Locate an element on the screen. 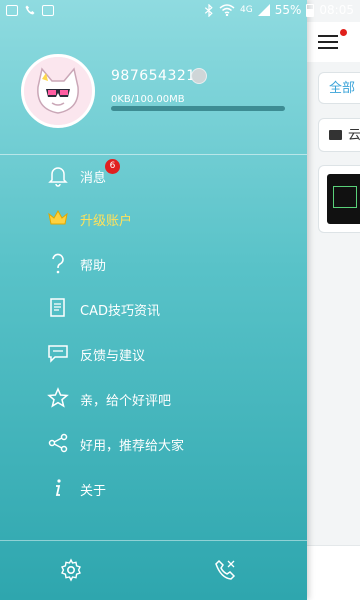 The width and height of the screenshot is (360, 600). status-right: 4G 55% 08:05 is located at coordinates (279, 10).